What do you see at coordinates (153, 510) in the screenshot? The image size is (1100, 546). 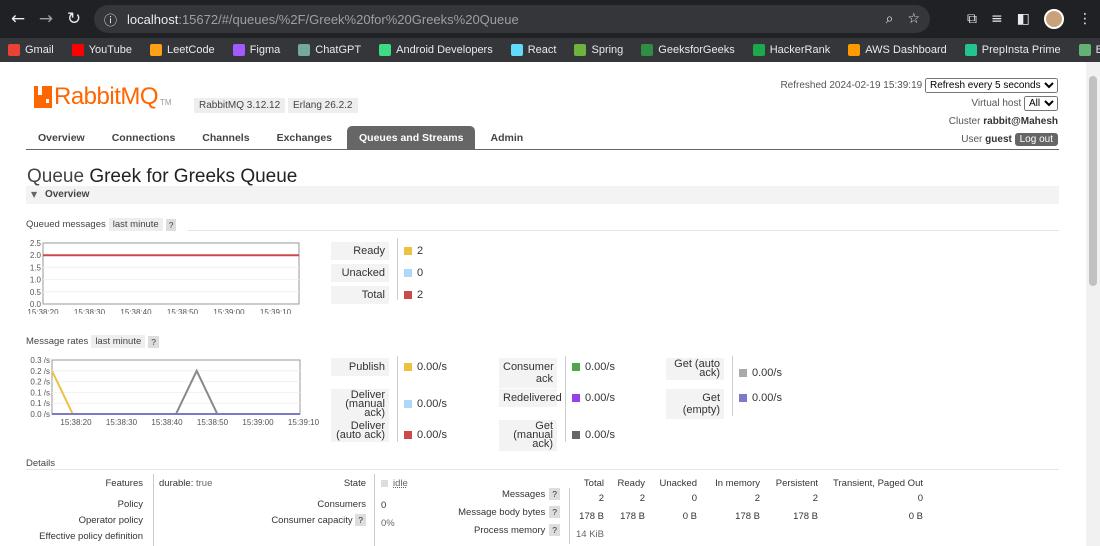 I see `details-separator` at bounding box center [153, 510].